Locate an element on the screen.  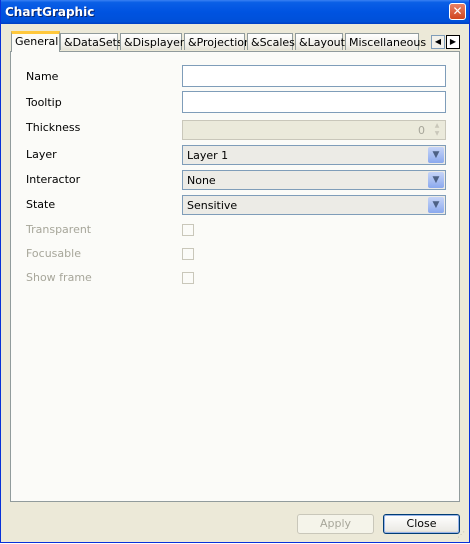
layer-label: Layer is located at coordinates (41, 154).